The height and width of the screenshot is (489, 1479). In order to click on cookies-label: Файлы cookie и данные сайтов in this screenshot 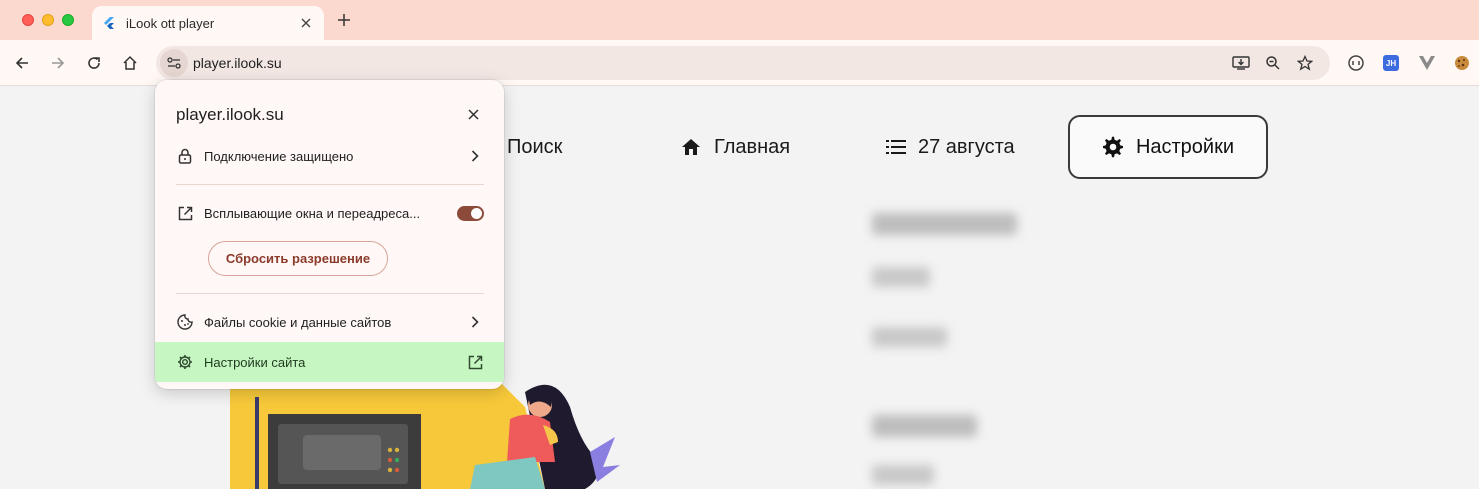, I will do `click(298, 322)`.